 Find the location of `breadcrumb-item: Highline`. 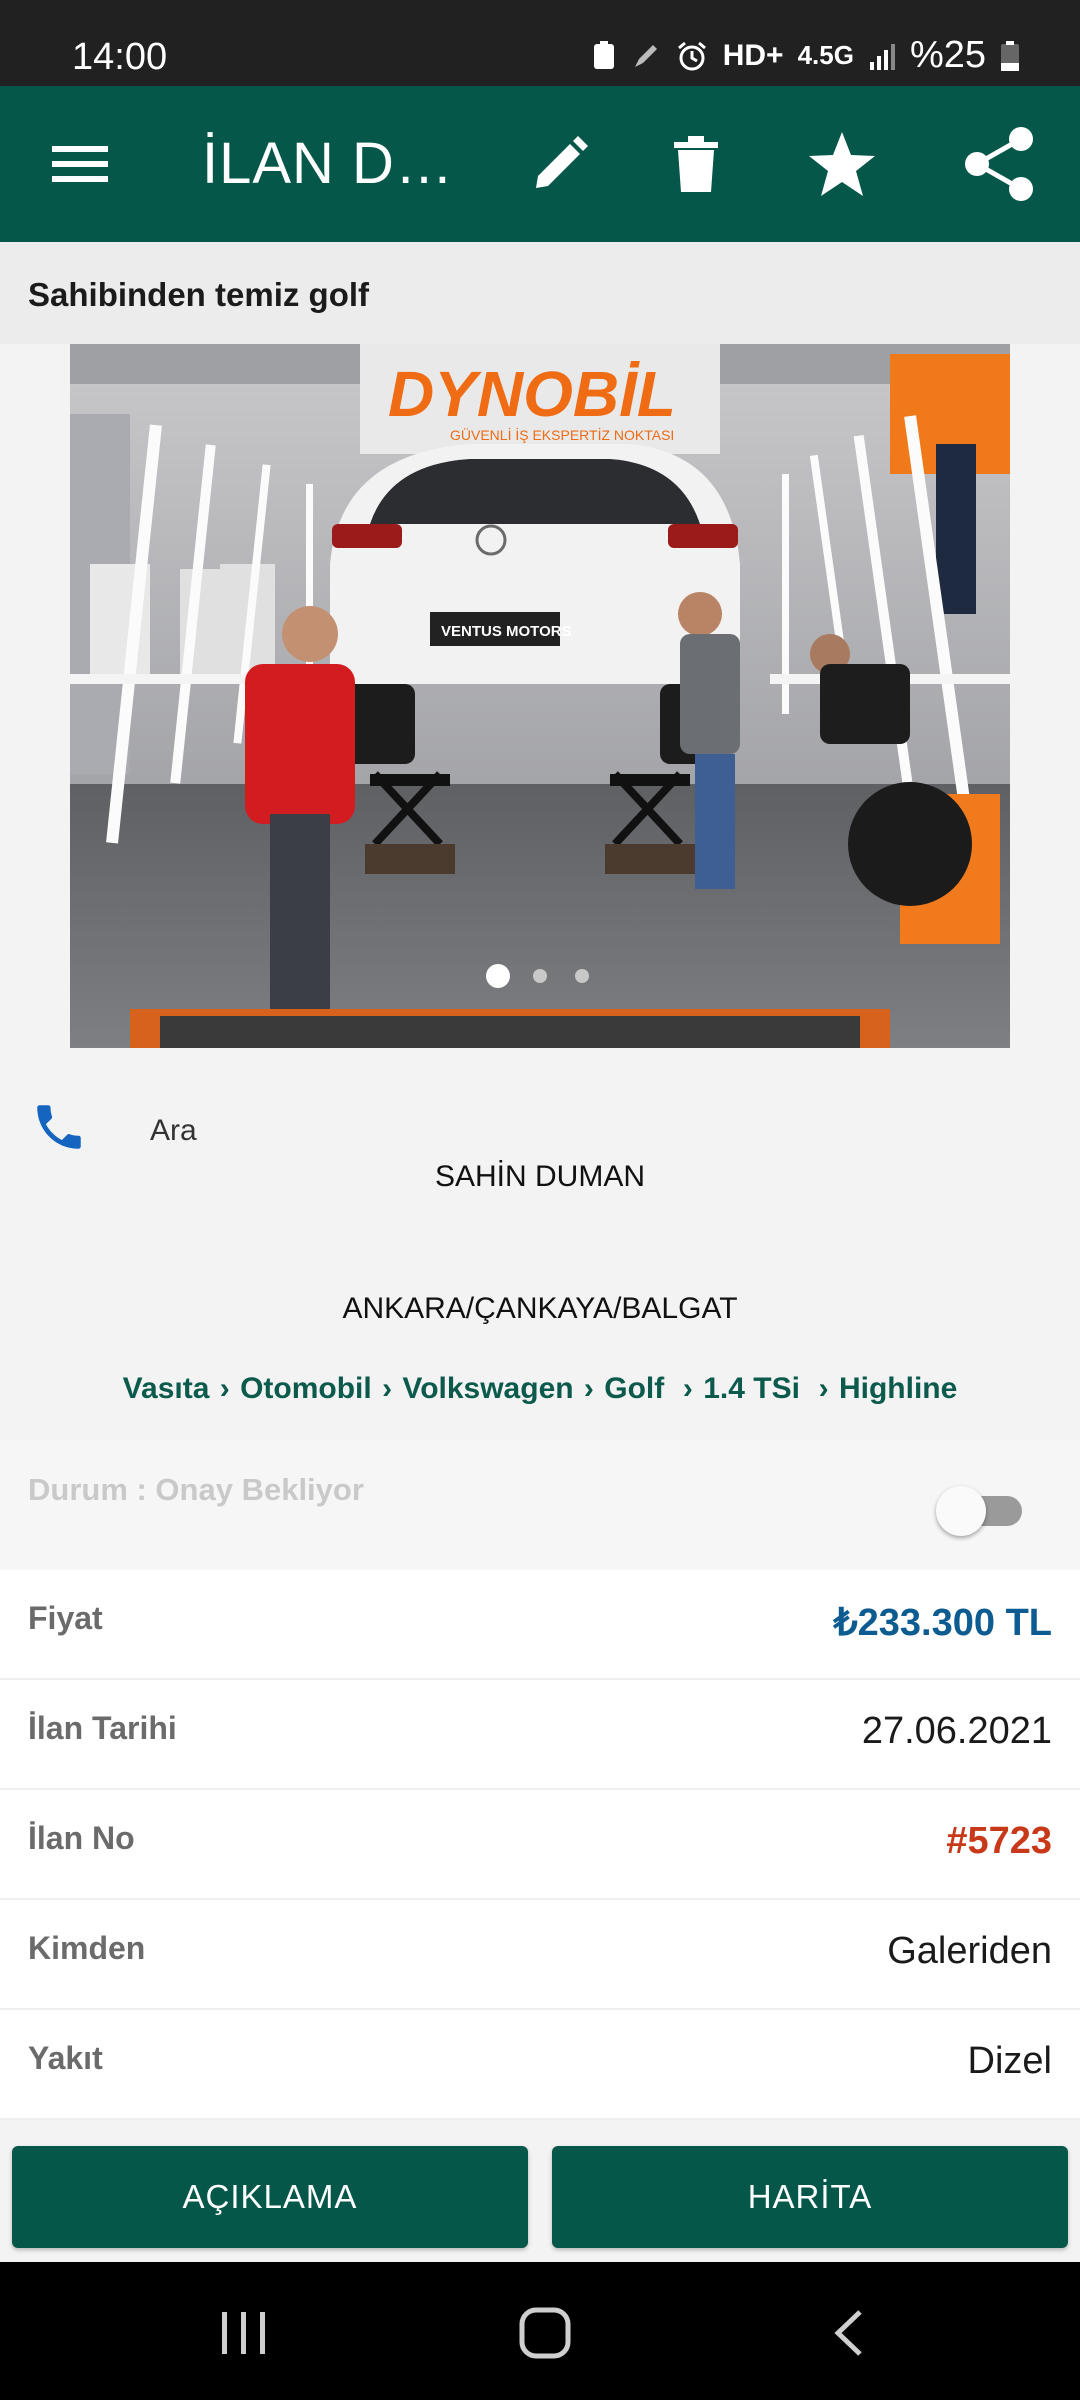

breadcrumb-item: Highline is located at coordinates (898, 1388).